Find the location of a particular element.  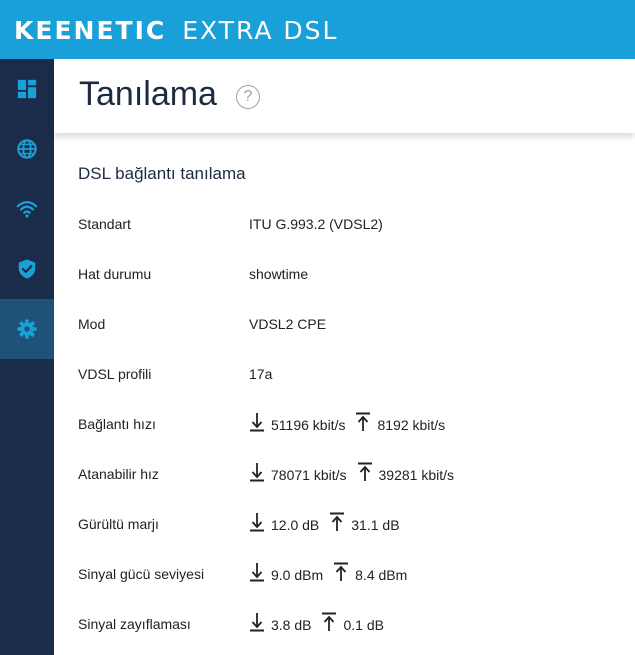

globe-icon is located at coordinates (27, 149).